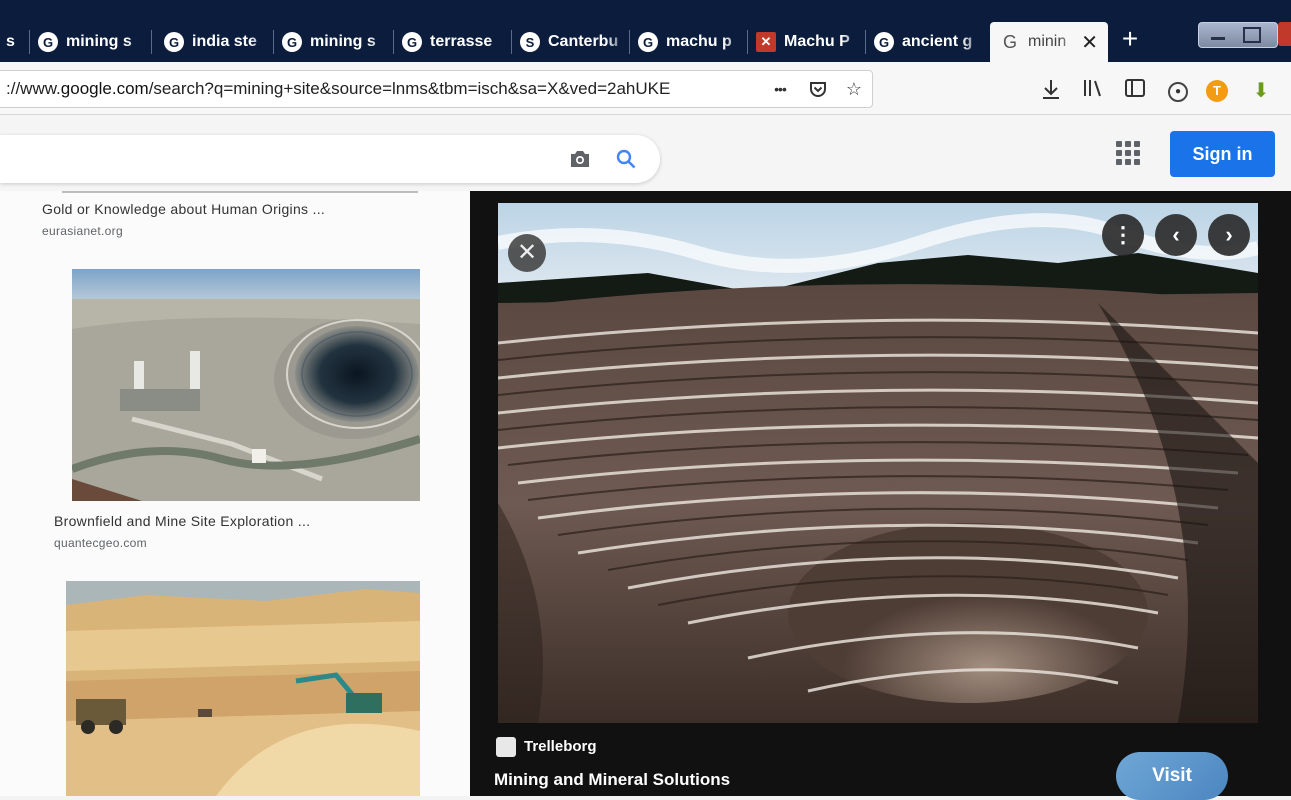 The width and height of the screenshot is (1291, 800). What do you see at coordinates (780, 89) in the screenshot?
I see `page-actions-icon: •••` at bounding box center [780, 89].